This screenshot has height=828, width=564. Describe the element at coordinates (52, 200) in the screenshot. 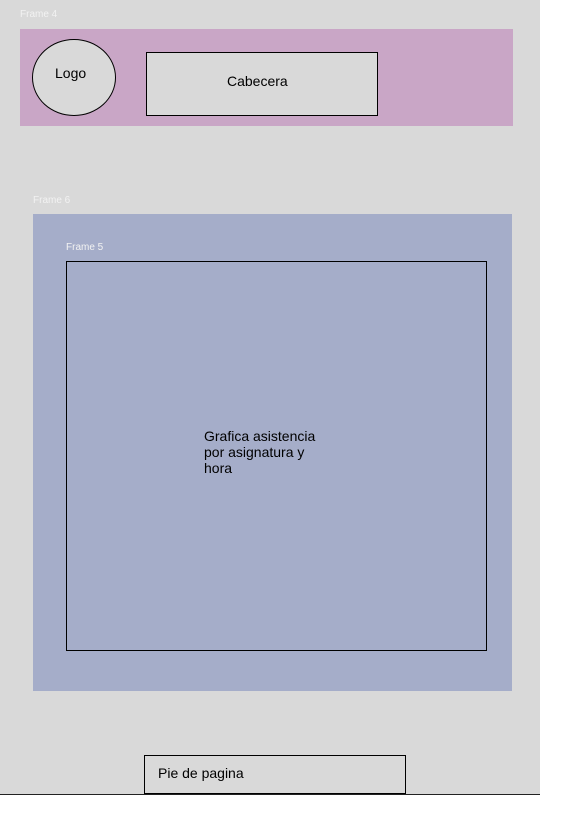

I see `frame-6-label: Frame 6` at that location.